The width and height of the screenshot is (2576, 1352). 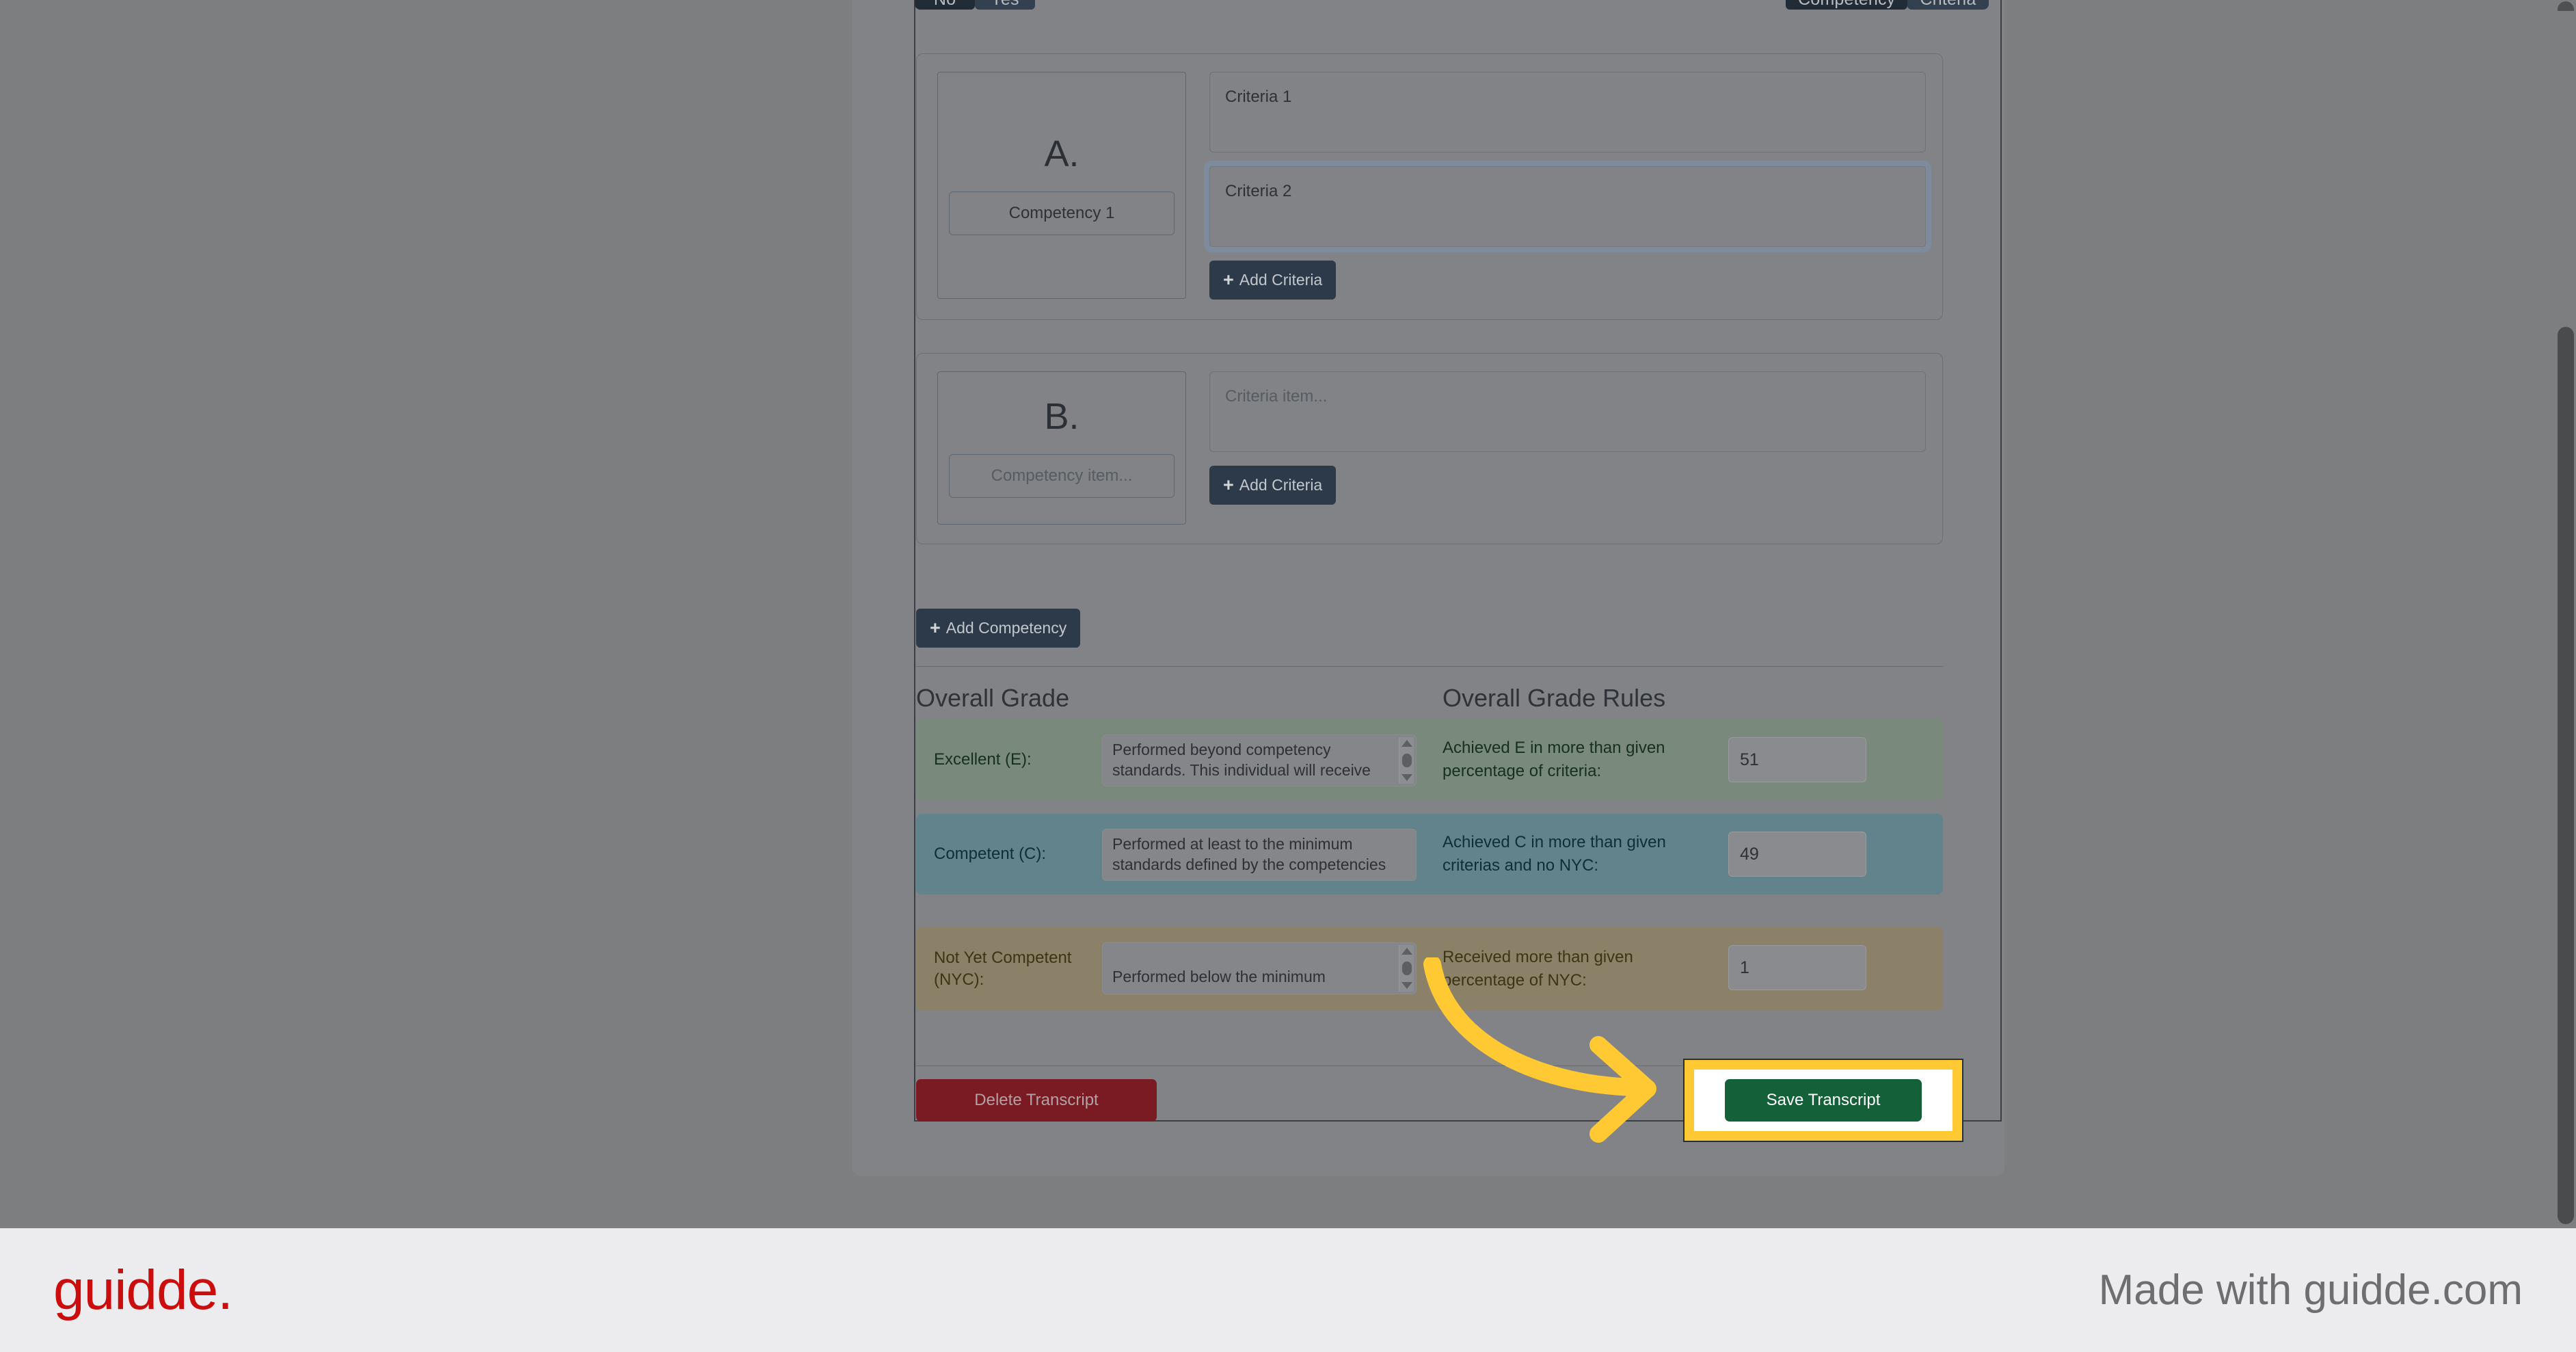 I want to click on toggle-no-button: No, so click(x=945, y=5).